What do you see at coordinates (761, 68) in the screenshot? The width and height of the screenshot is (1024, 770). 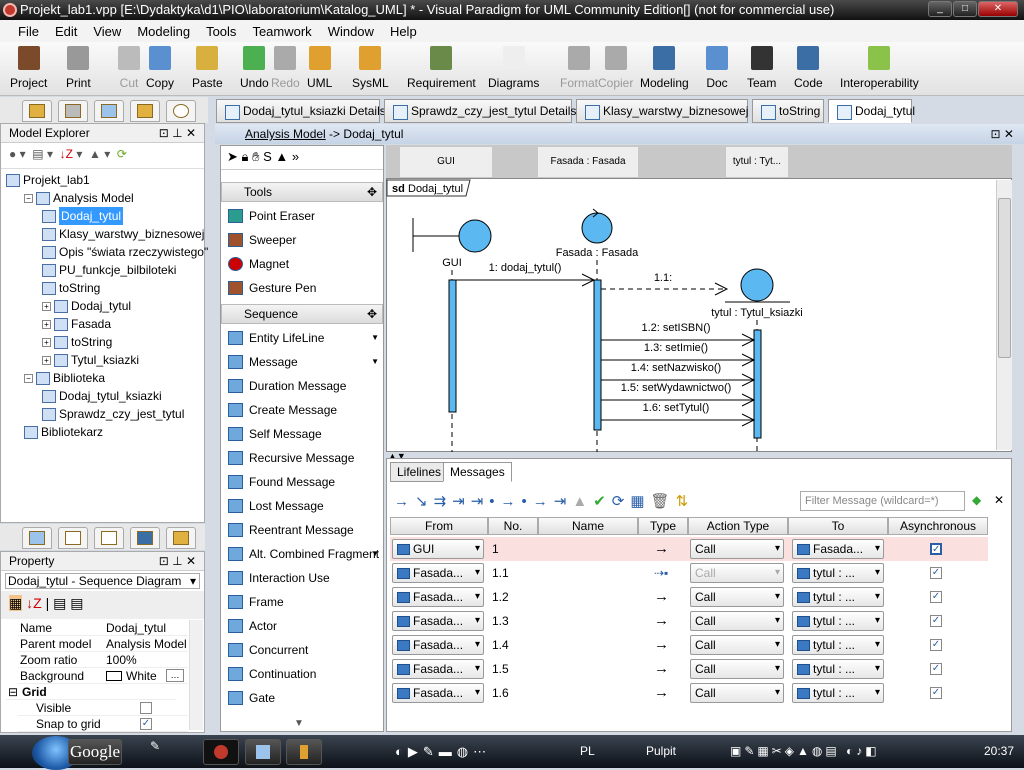 I see `toolbar-team-button: Team` at bounding box center [761, 68].